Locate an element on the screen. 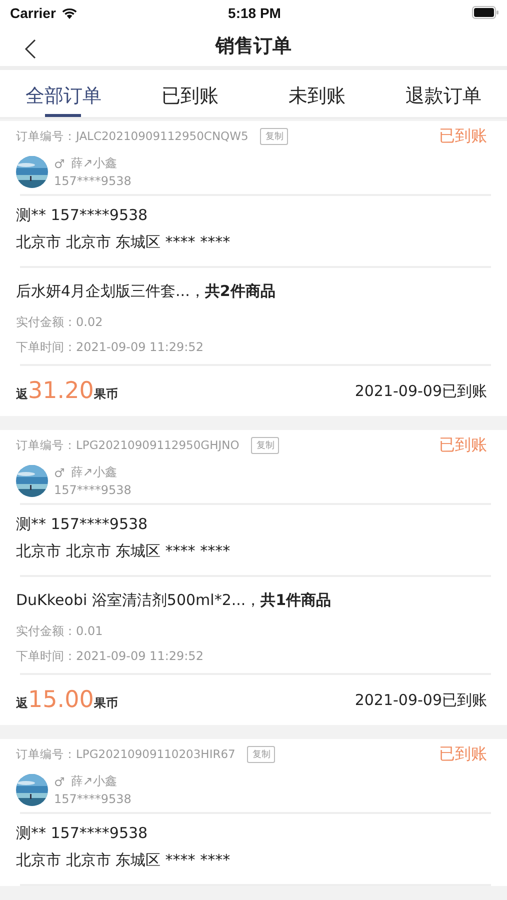 The width and height of the screenshot is (507, 900). tab-underline is located at coordinates (63, 116).